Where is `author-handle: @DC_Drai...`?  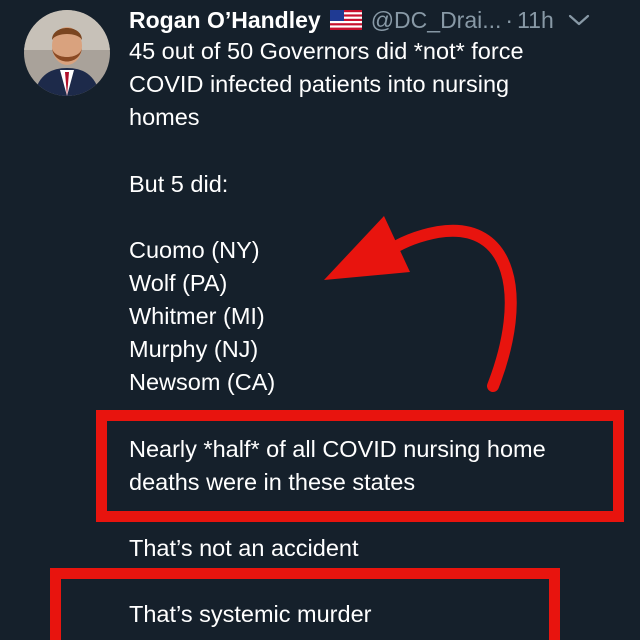
author-handle: @DC_Drai... is located at coordinates (436, 20).